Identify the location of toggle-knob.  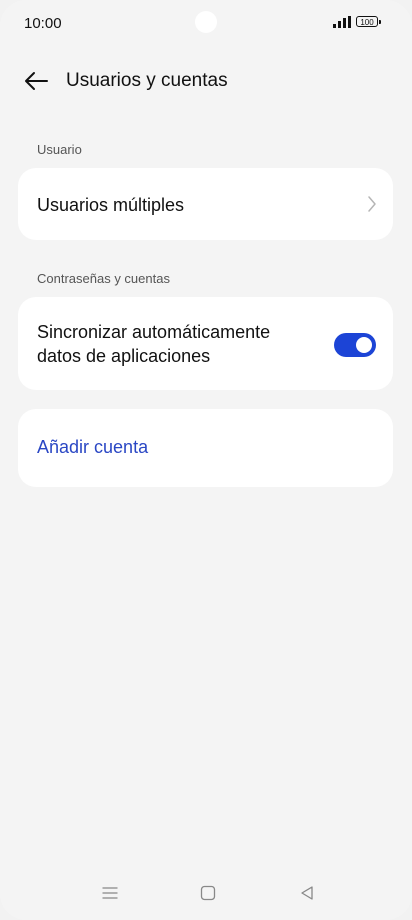
(364, 345).